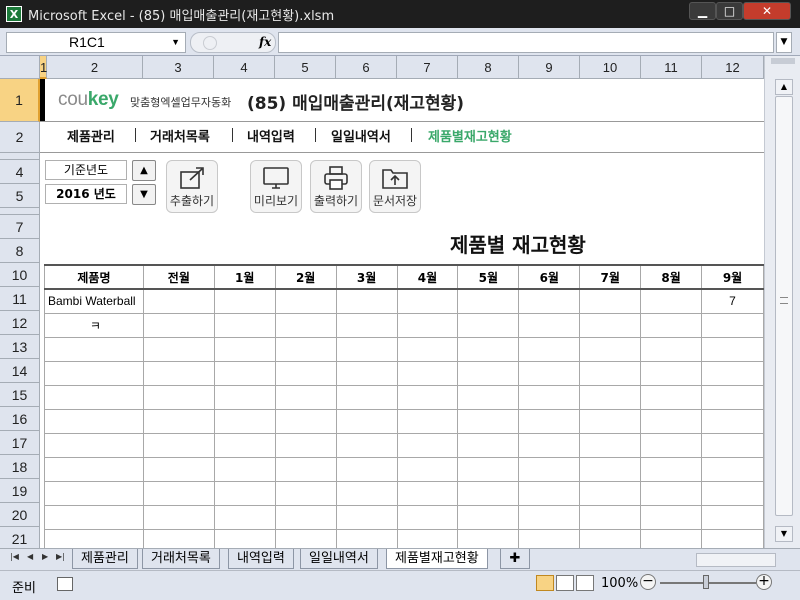  What do you see at coordinates (366, 67) in the screenshot?
I see `column-header: 6` at bounding box center [366, 67].